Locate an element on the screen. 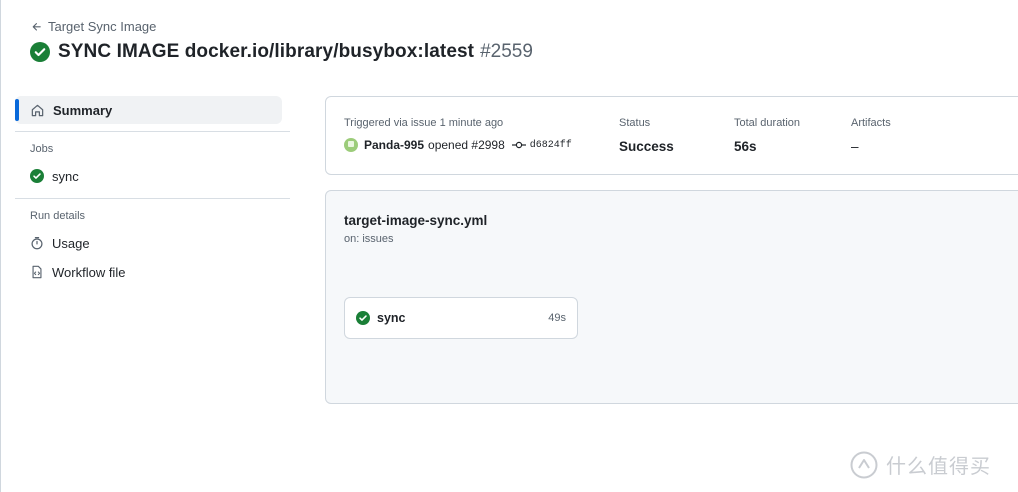 This screenshot has width=1018, height=492. sidebar-item-workflow-file: Workflow file is located at coordinates (152, 272).